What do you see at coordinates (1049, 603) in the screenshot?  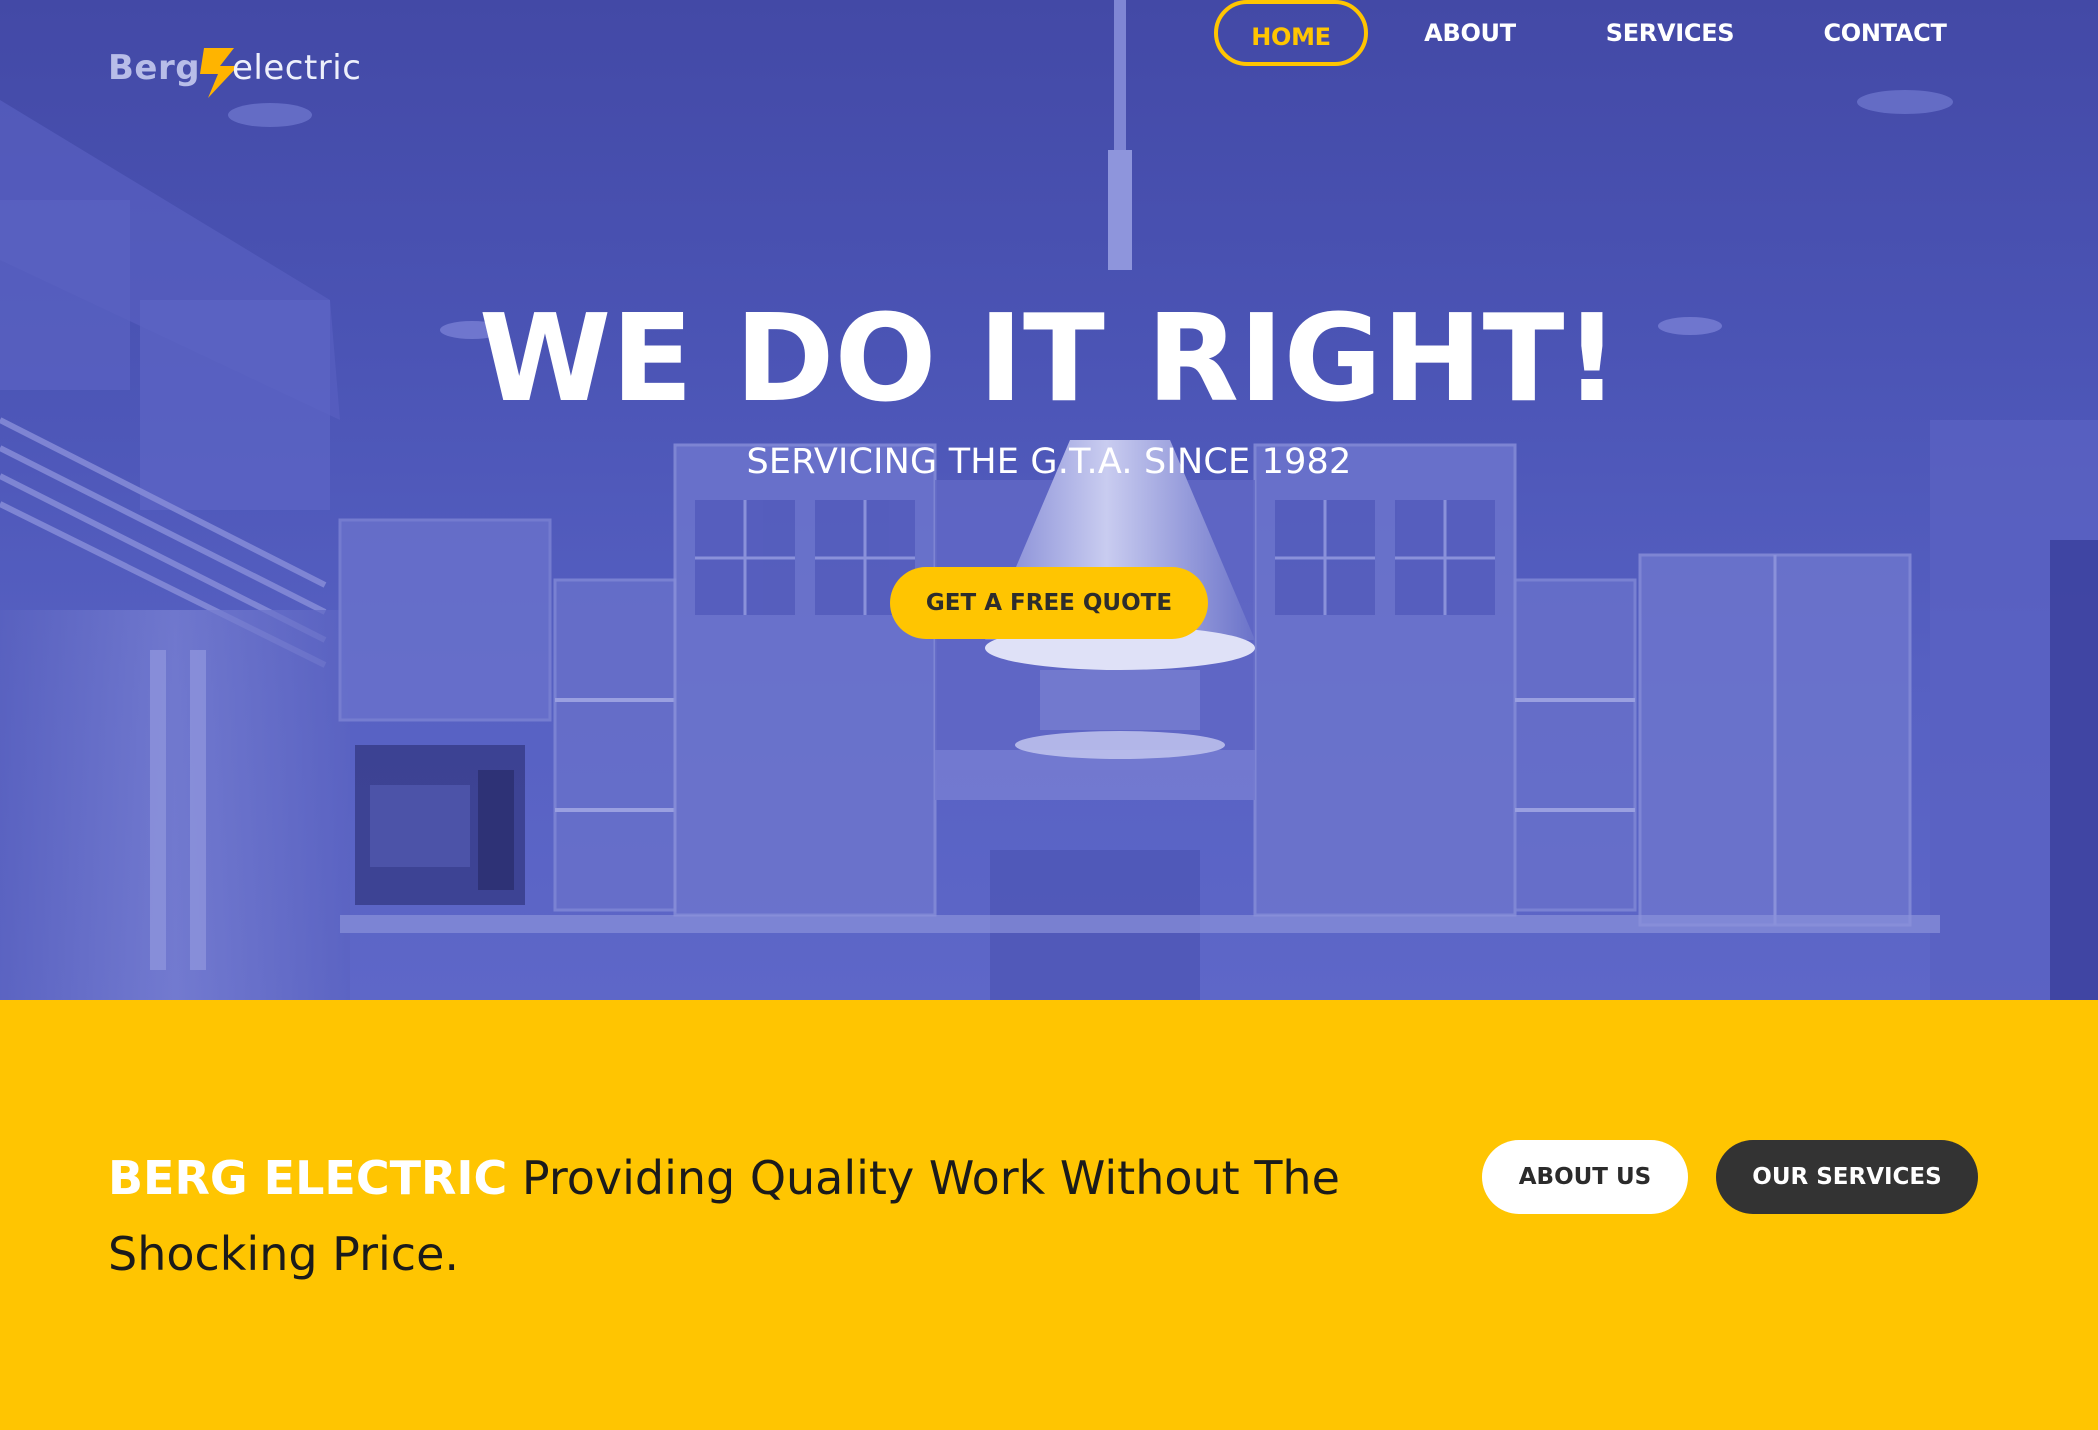 I see `get-free-quote-button: GET A FREE QUOTE` at bounding box center [1049, 603].